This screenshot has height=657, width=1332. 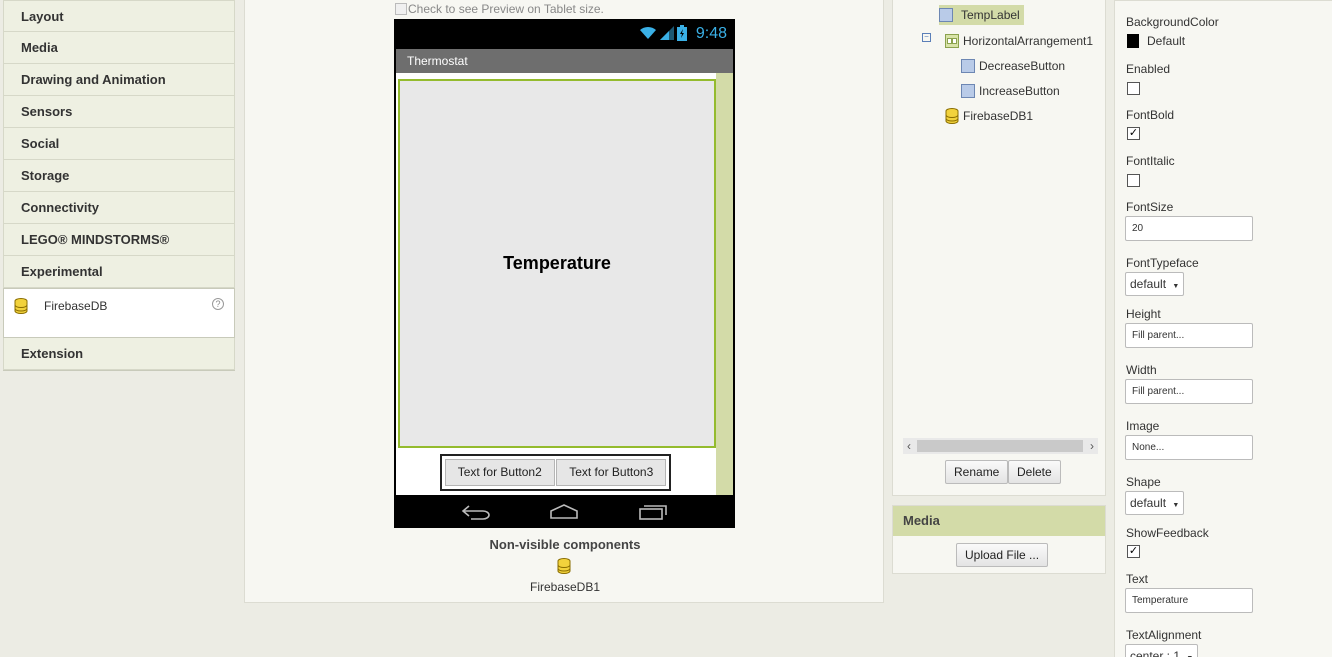 What do you see at coordinates (1148, 503) in the screenshot?
I see `shape-value: default` at bounding box center [1148, 503].